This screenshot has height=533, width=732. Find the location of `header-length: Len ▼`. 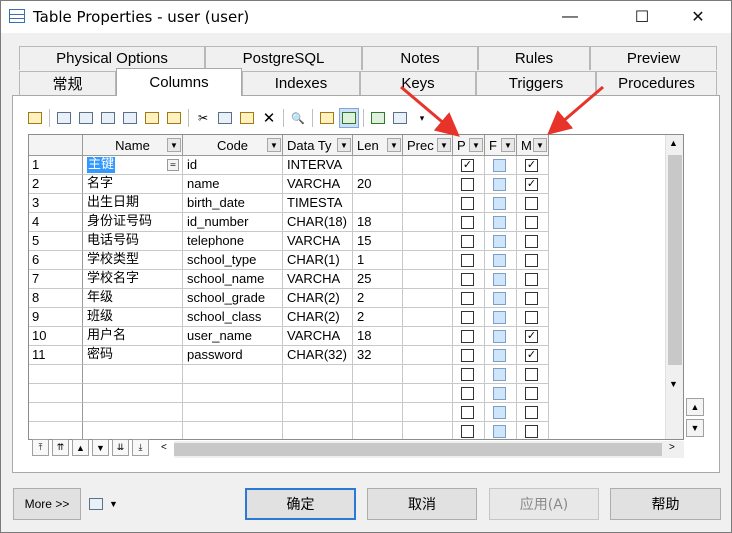

header-length: Len ▼ is located at coordinates (378, 145).